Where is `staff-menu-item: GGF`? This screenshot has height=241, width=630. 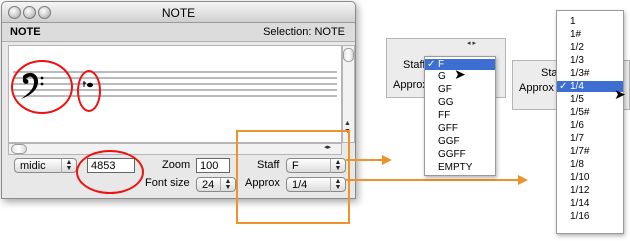 staff-menu-item: GGF is located at coordinates (460, 141).